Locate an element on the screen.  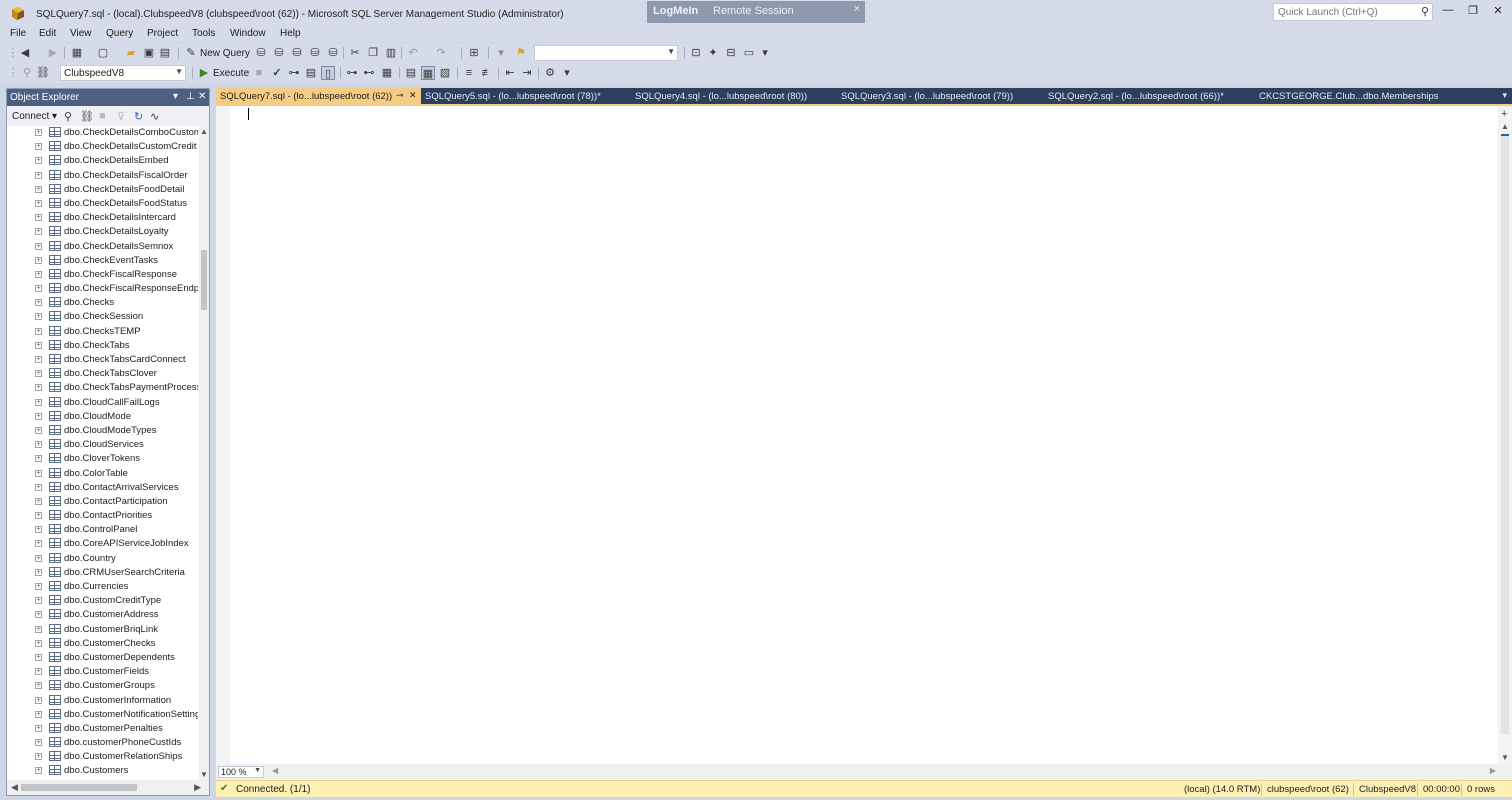
tree-node-table: + dbo.CheckDetailsFiscalOrder is located at coordinates (103, 176).